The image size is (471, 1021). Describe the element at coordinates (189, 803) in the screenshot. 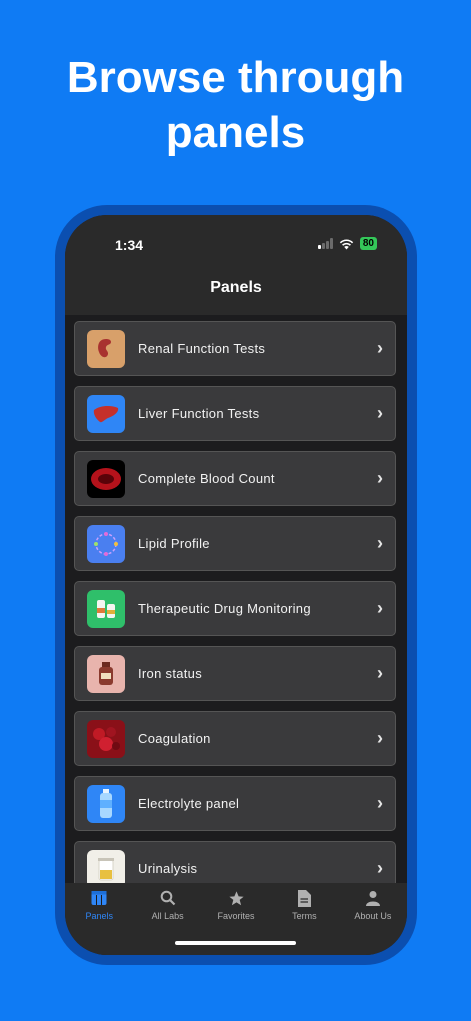

I see `panel-label: Electrolyte panel` at that location.